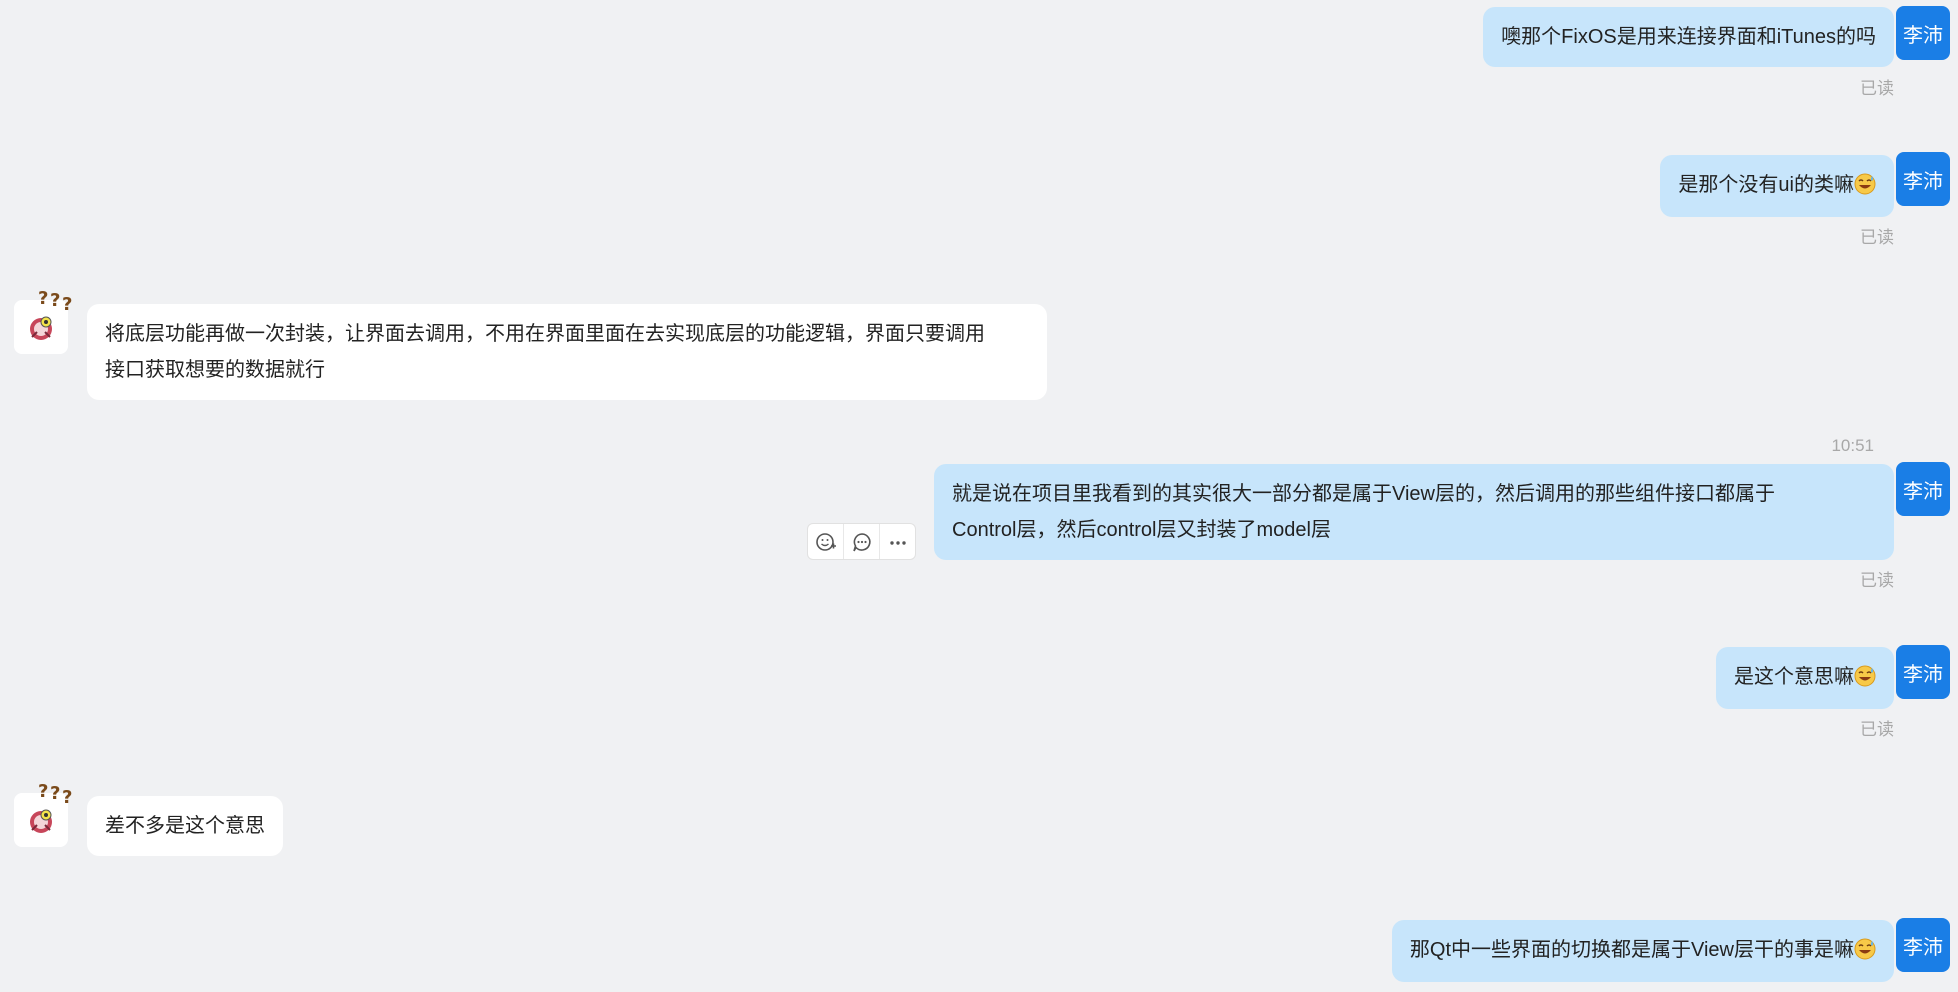 Image resolution: width=1958 pixels, height=992 pixels. I want to click on message-text: 那Qt中一些界面的切换都是属于View层干的事是嘛, so click(1631, 950).